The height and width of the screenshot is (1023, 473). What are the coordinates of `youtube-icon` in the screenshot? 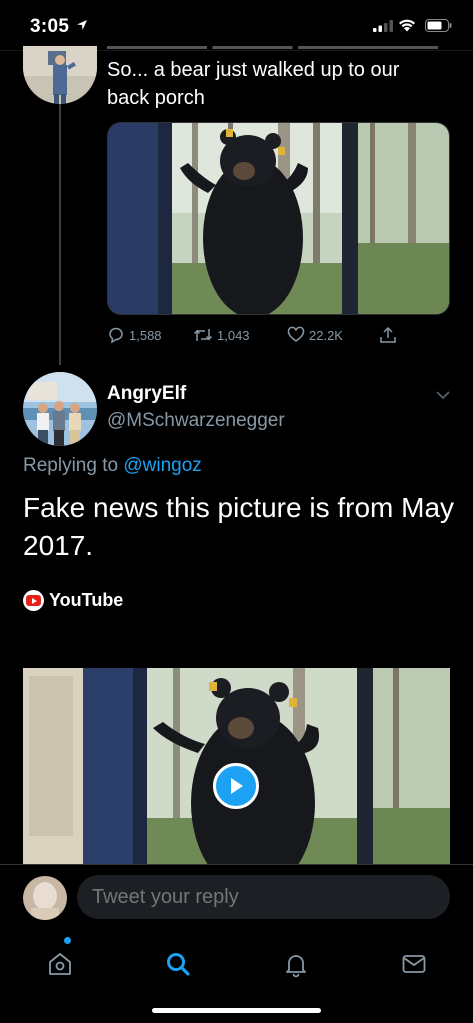 It's located at (33, 600).